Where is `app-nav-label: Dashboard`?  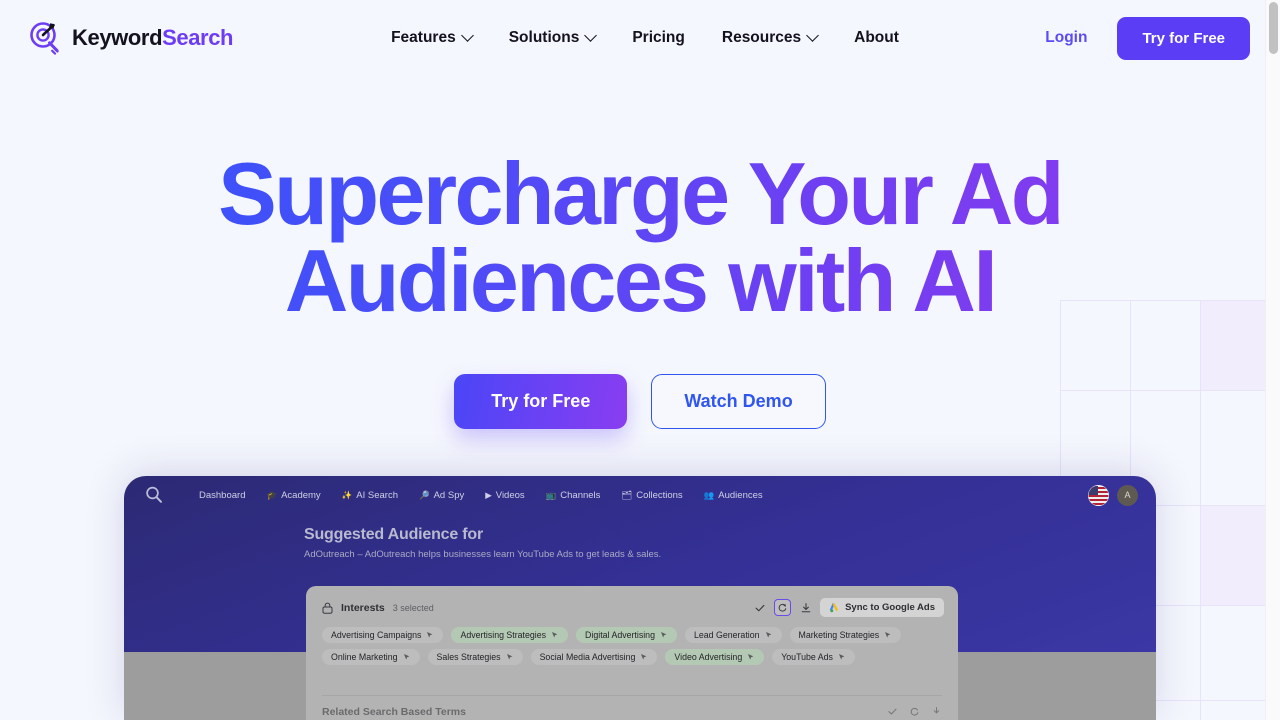
app-nav-label: Dashboard is located at coordinates (222, 495).